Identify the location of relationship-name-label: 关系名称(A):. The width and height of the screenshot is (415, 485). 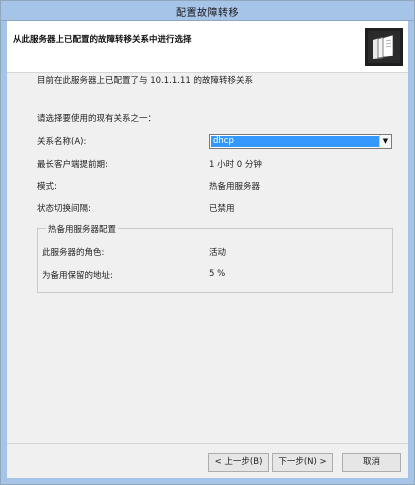
(62, 142).